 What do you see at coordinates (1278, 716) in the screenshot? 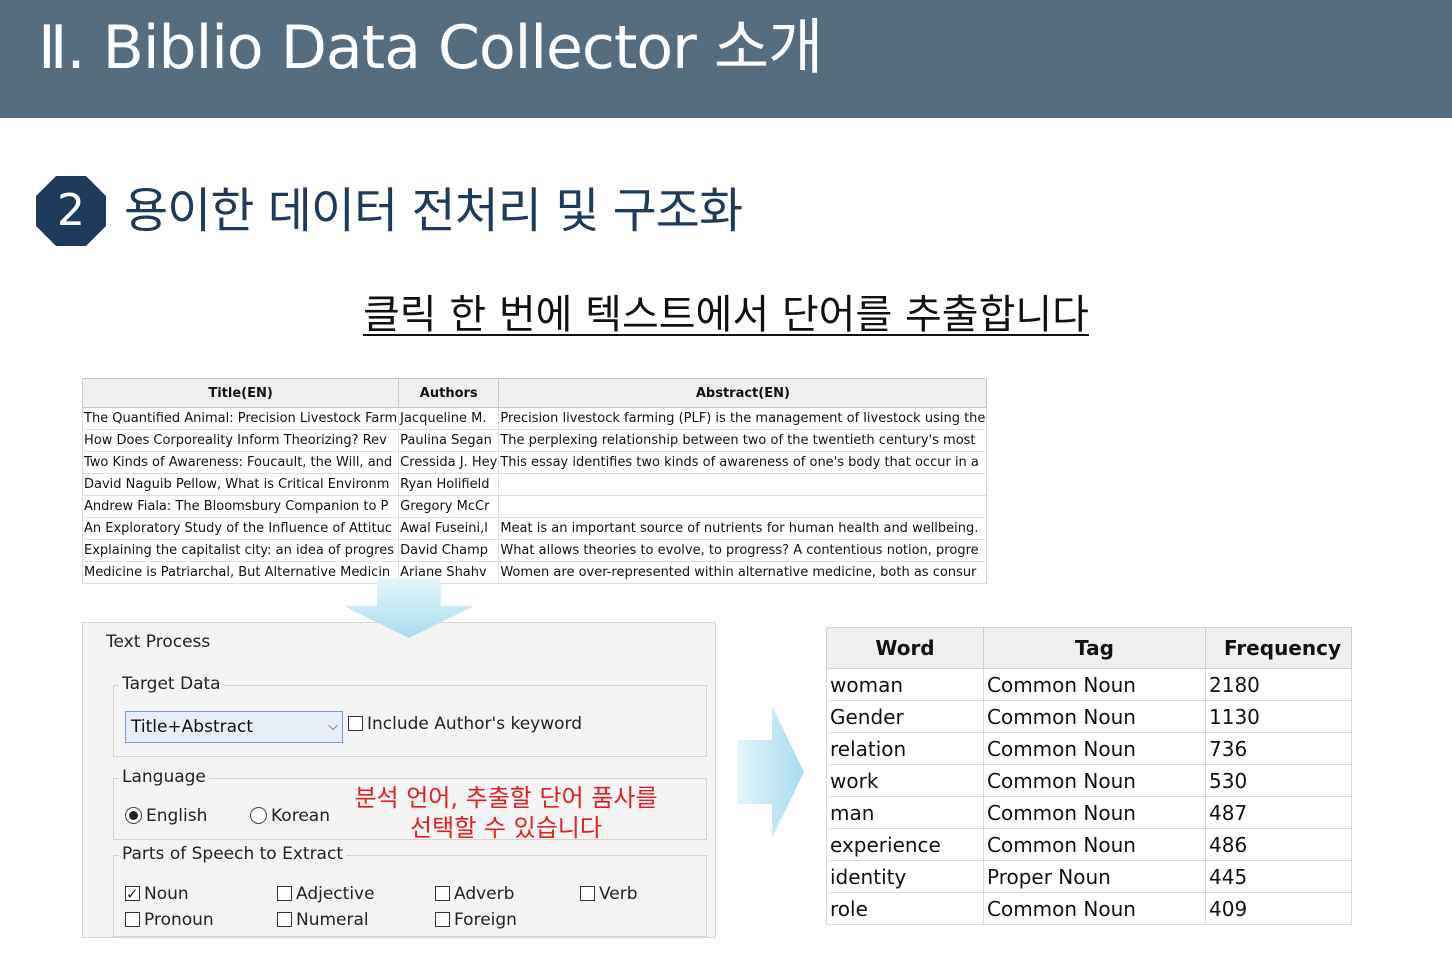
I see `cell-frequency: 1130` at bounding box center [1278, 716].